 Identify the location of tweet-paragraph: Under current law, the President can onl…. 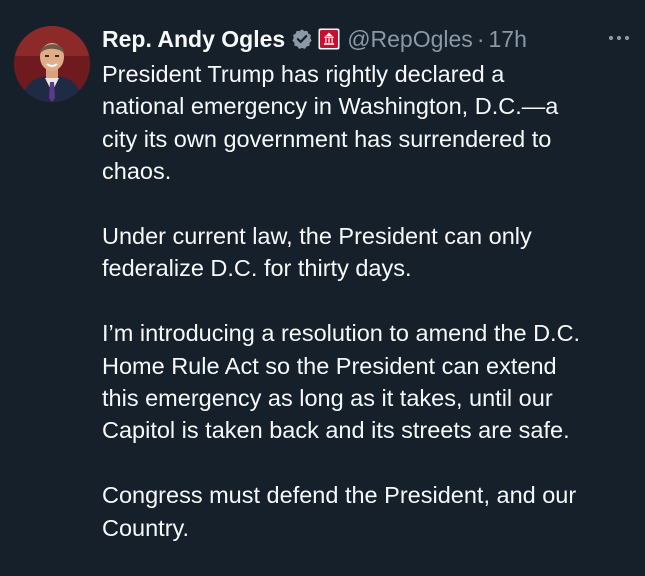
(317, 252).